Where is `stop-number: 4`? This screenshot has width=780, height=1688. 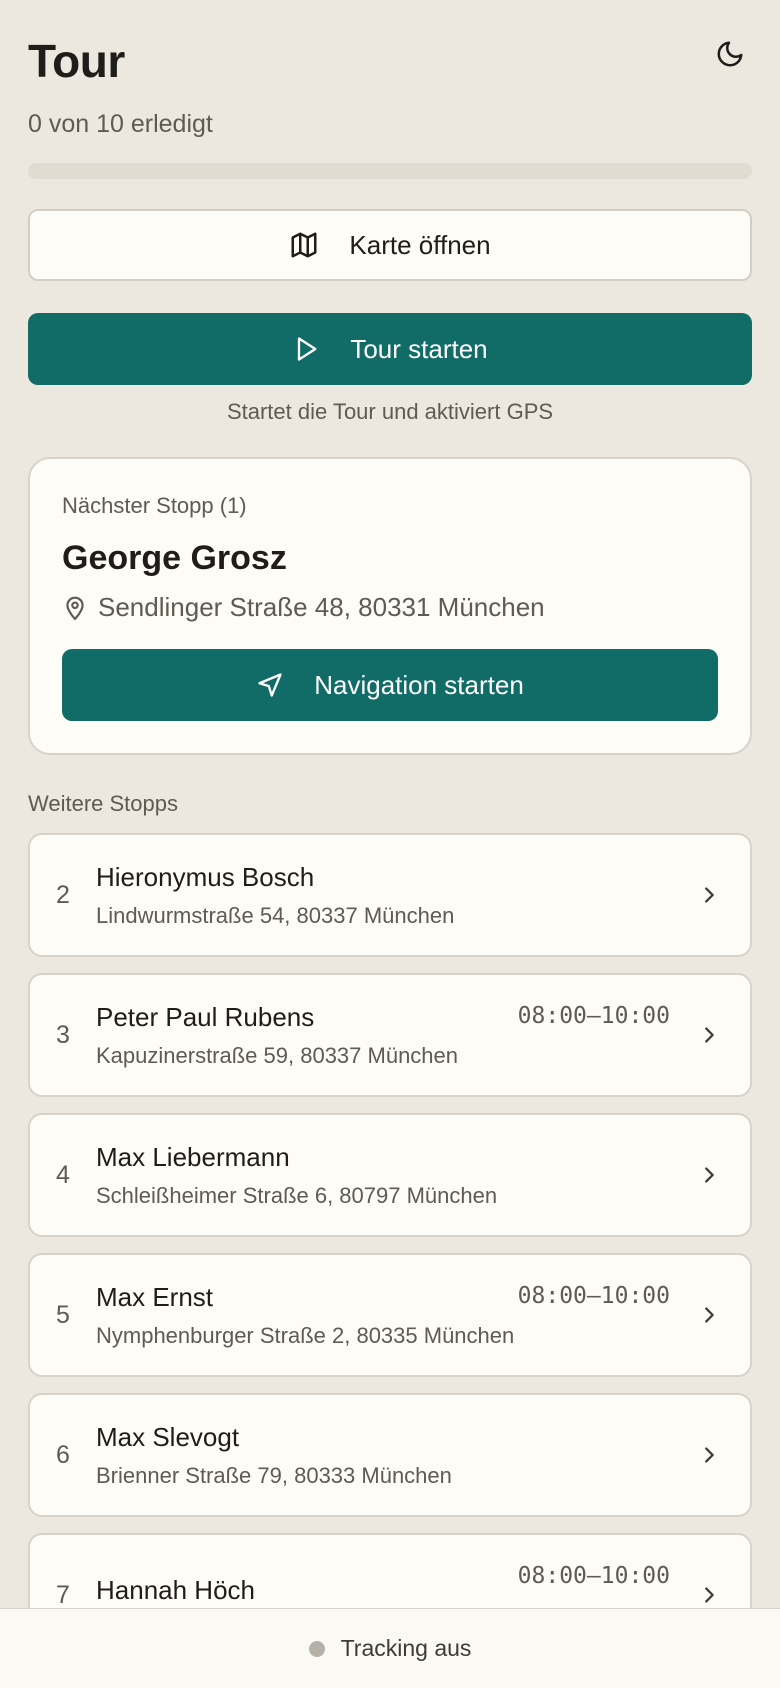
stop-number: 4 is located at coordinates (63, 1174).